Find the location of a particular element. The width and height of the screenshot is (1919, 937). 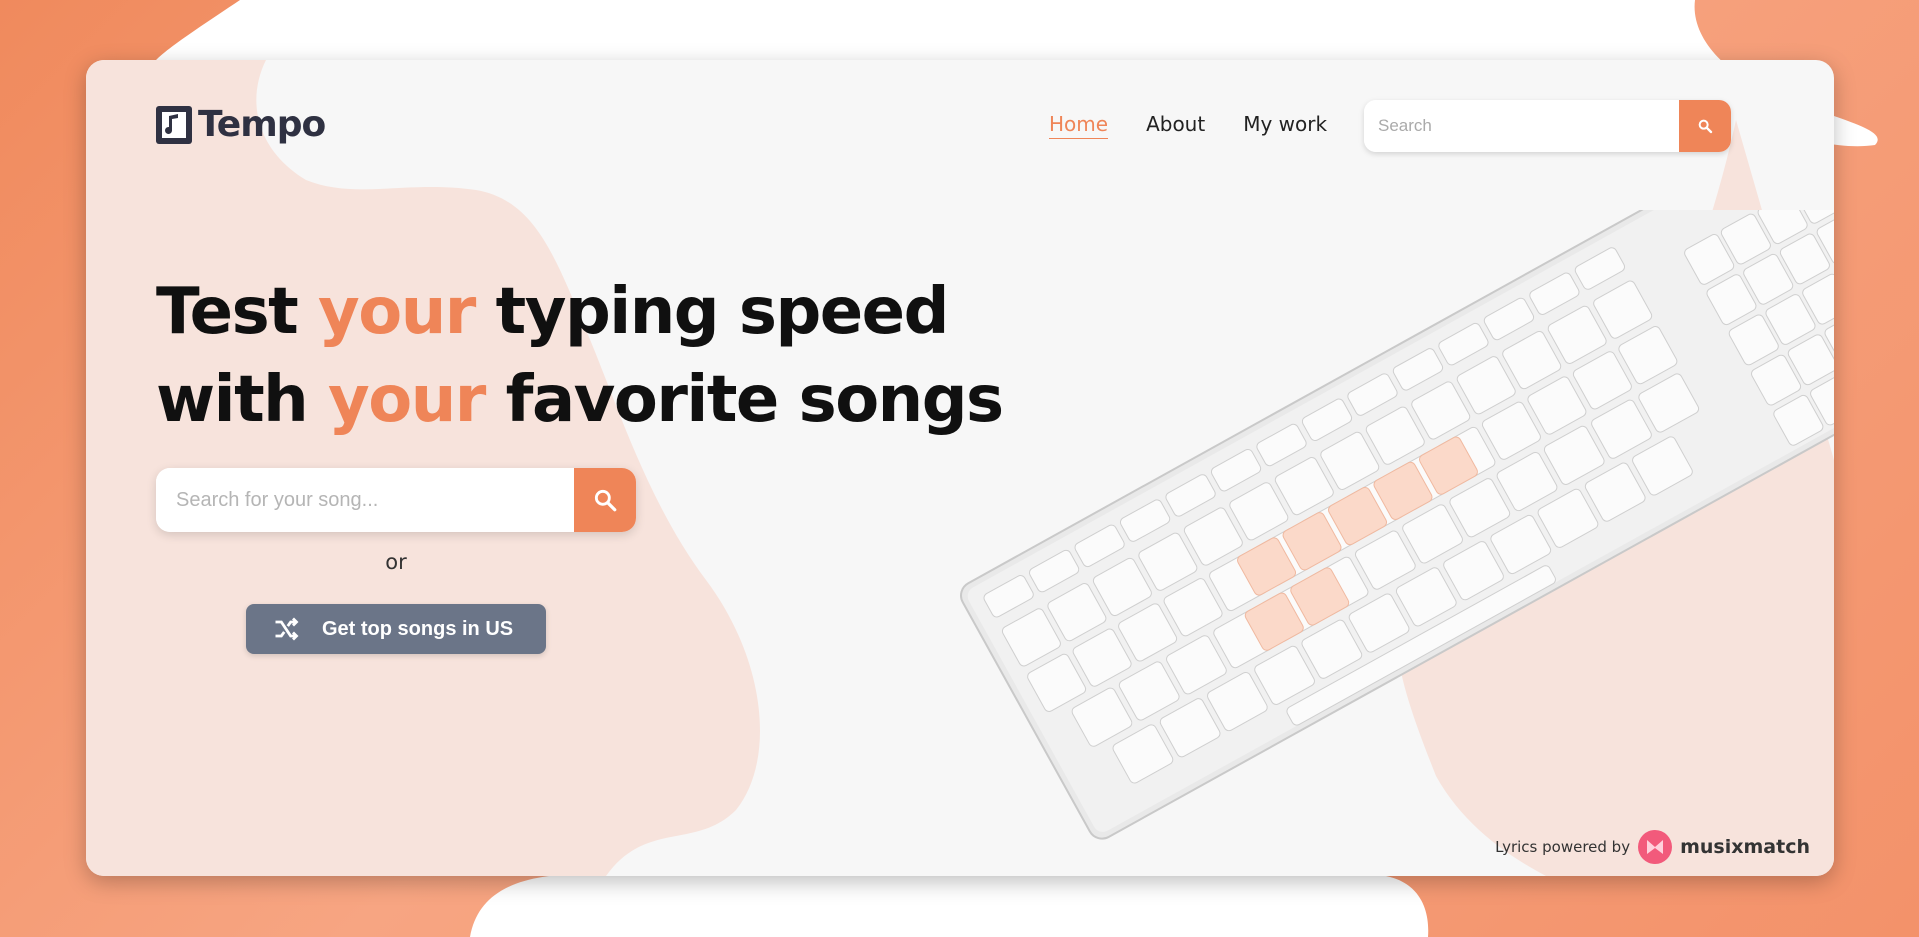

nav-about: About is located at coordinates (1175, 125).